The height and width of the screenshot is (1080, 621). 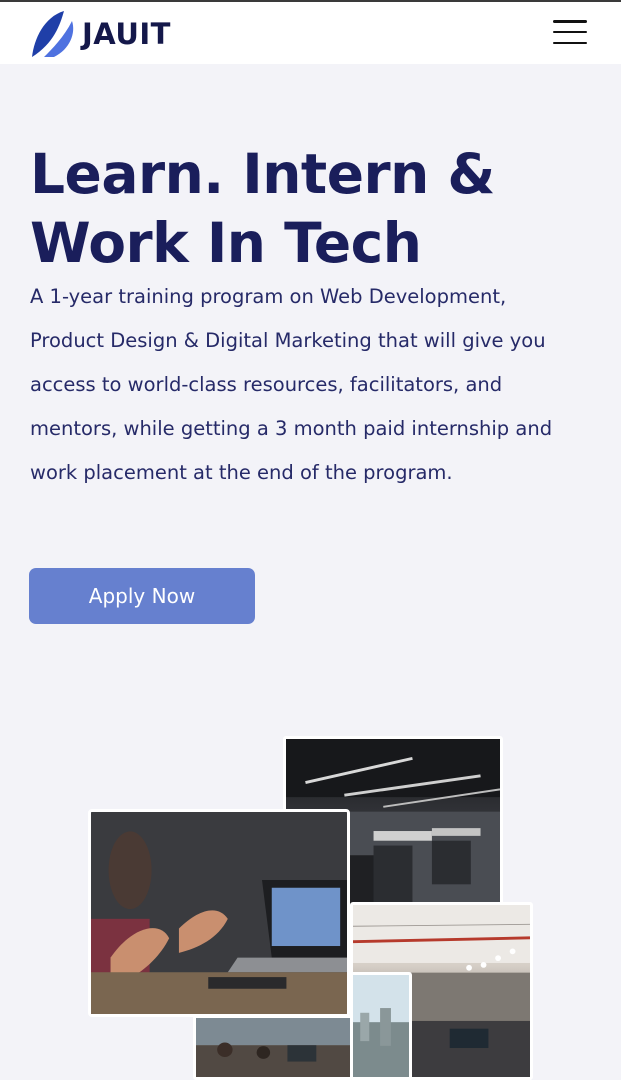 I want to click on brand-logo: JAUIT, so click(x=100, y=34).